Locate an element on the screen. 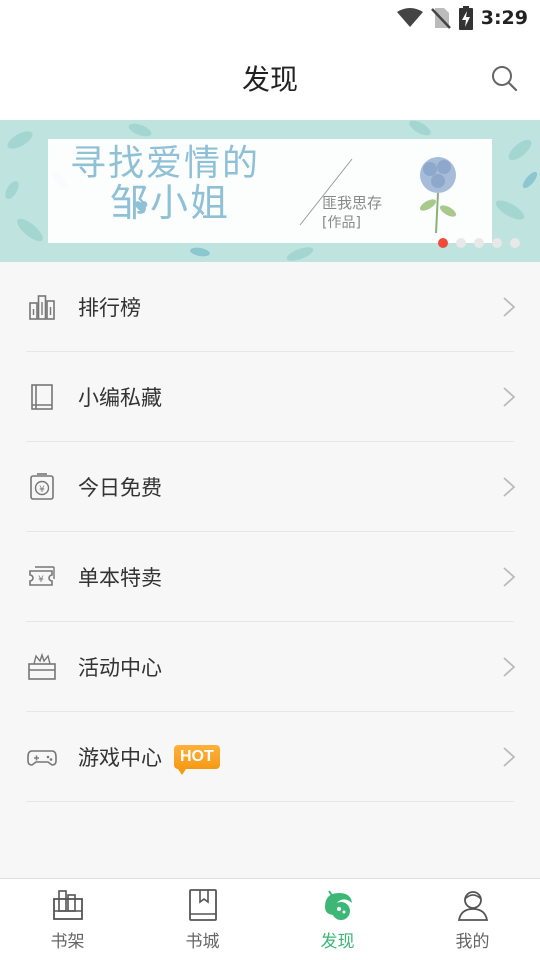 This screenshot has width=540, height=960. carousel-indicator is located at coordinates (479, 243).